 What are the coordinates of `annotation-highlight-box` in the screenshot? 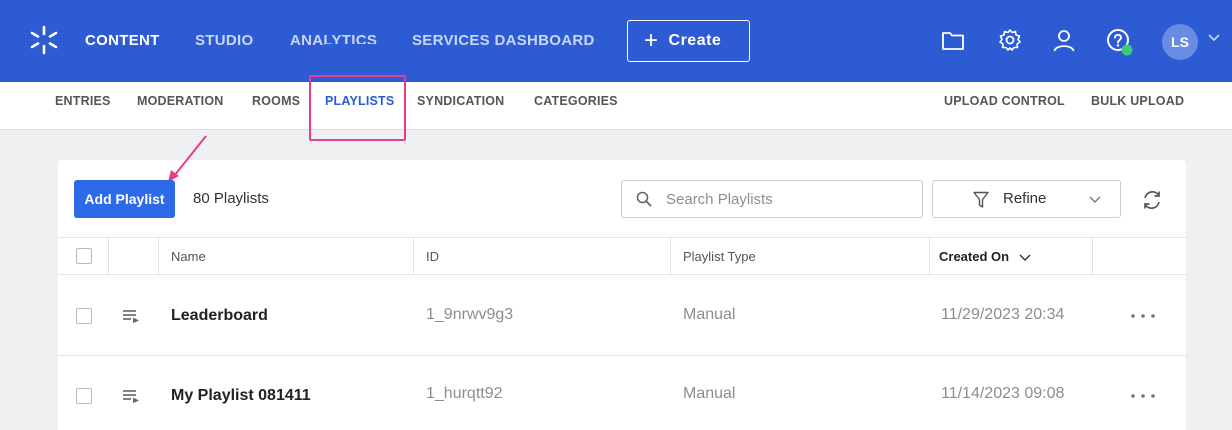 It's located at (357, 108).